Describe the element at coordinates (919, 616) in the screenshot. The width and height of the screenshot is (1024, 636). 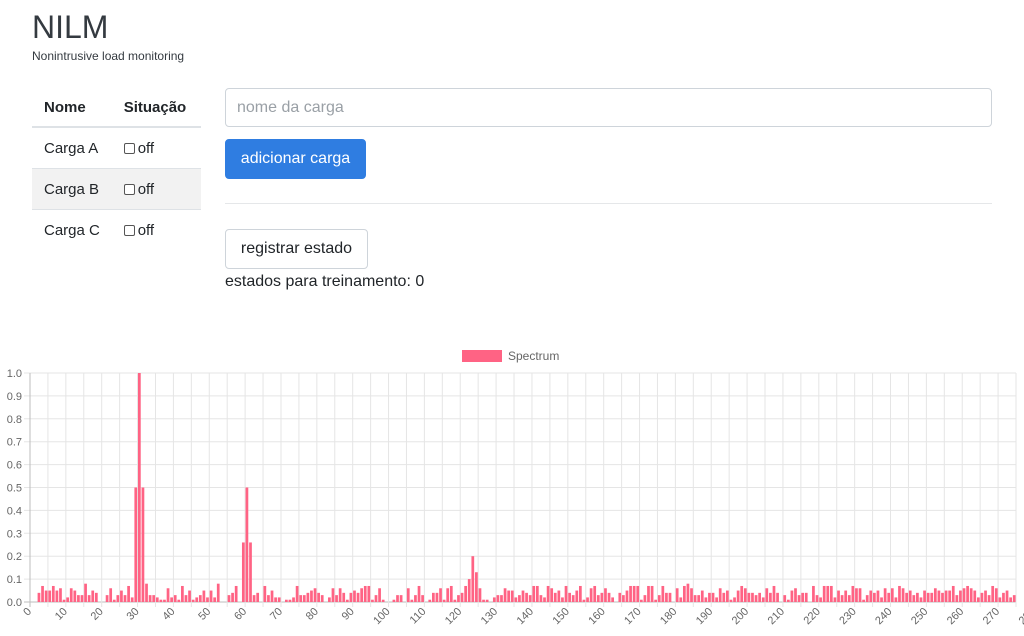
I see `x-tick-label: 250` at that location.